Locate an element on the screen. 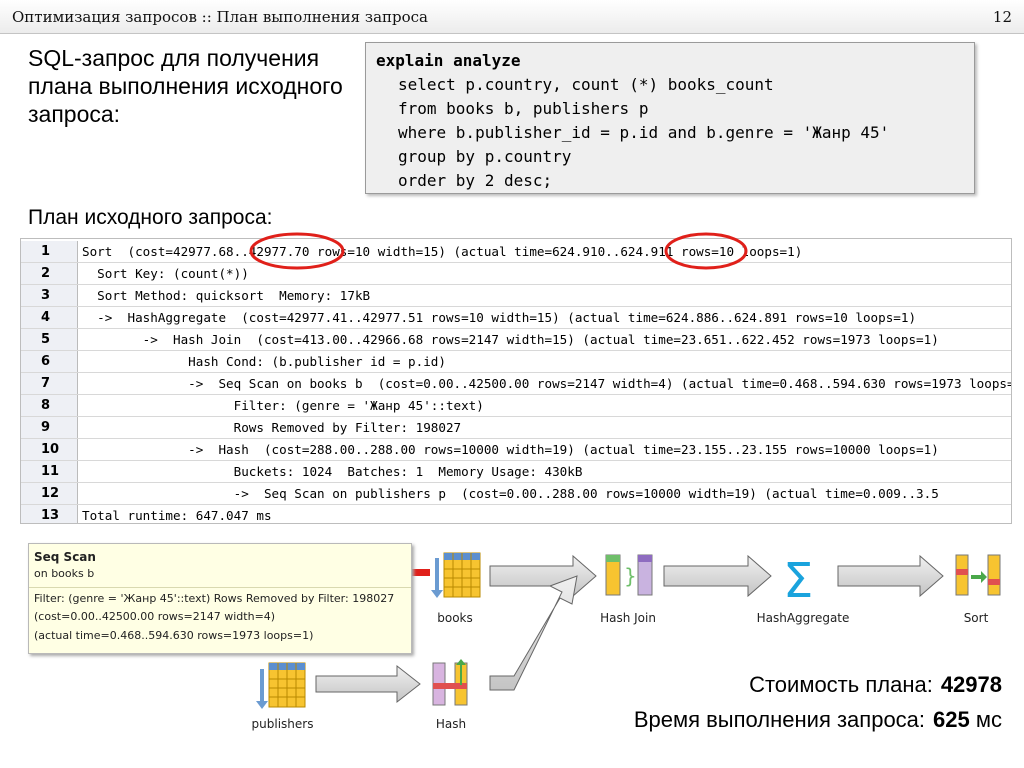  node-label-sort: Sort is located at coordinates (976, 618).